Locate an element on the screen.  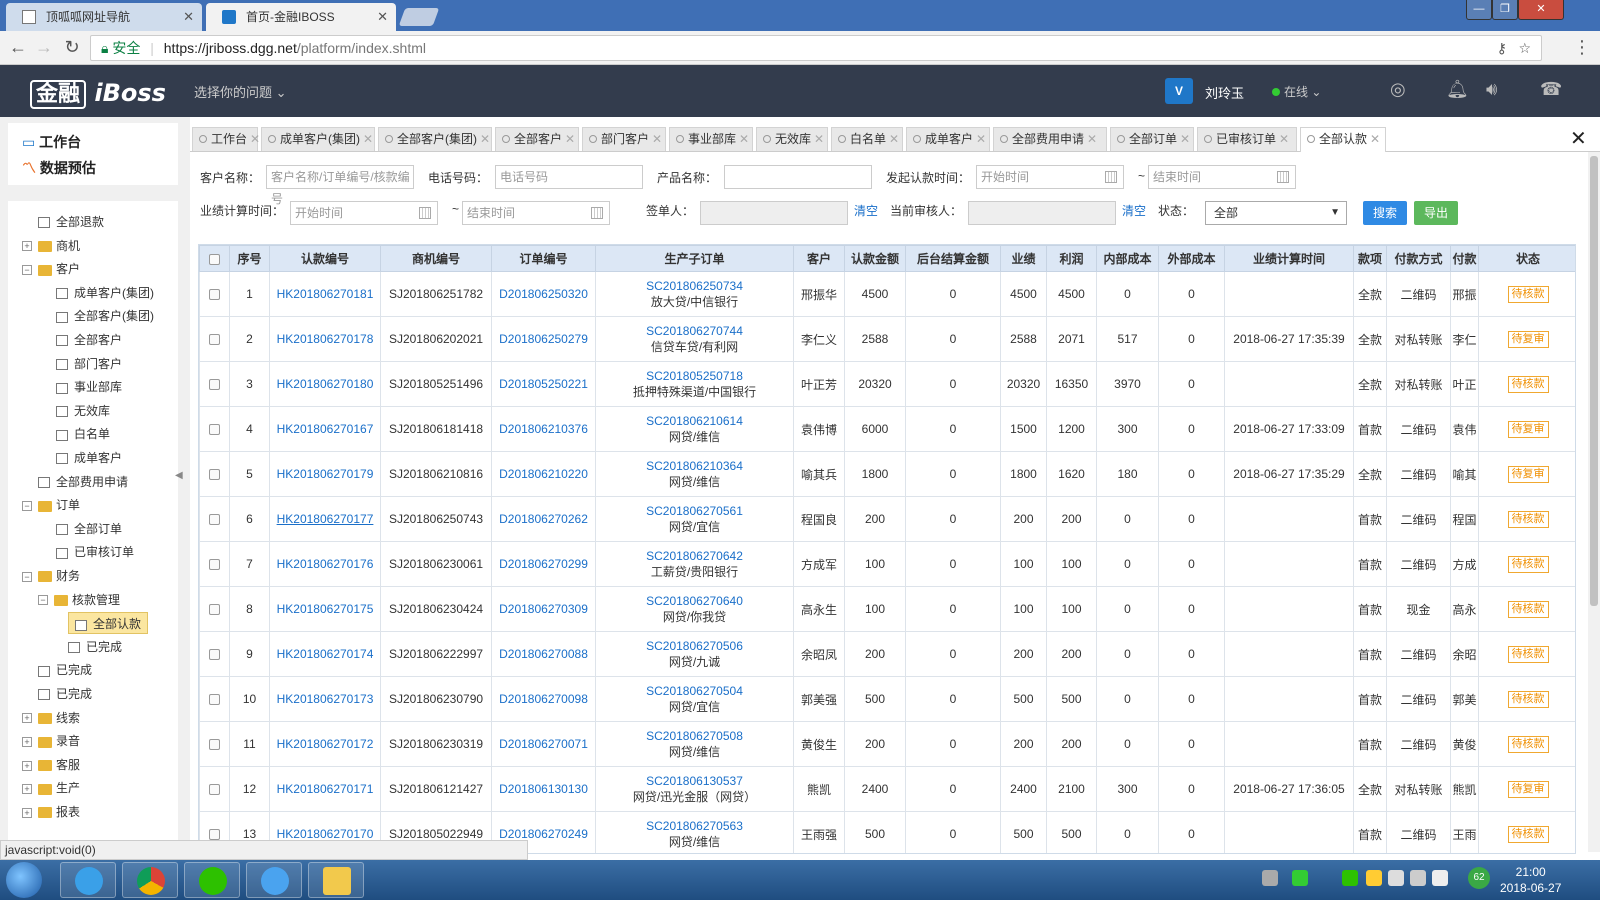
forecast-link: 〽 数据预估 is located at coordinates (59, 168).